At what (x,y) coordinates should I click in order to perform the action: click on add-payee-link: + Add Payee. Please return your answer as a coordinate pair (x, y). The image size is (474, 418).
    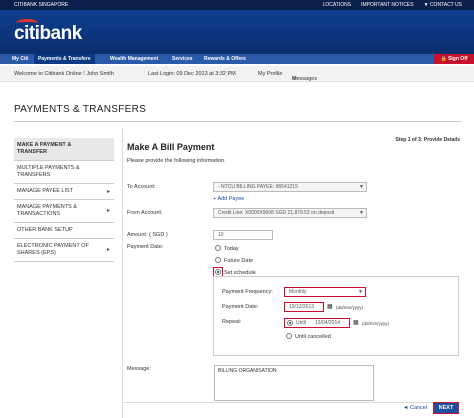
    Looking at the image, I should click on (228, 199).